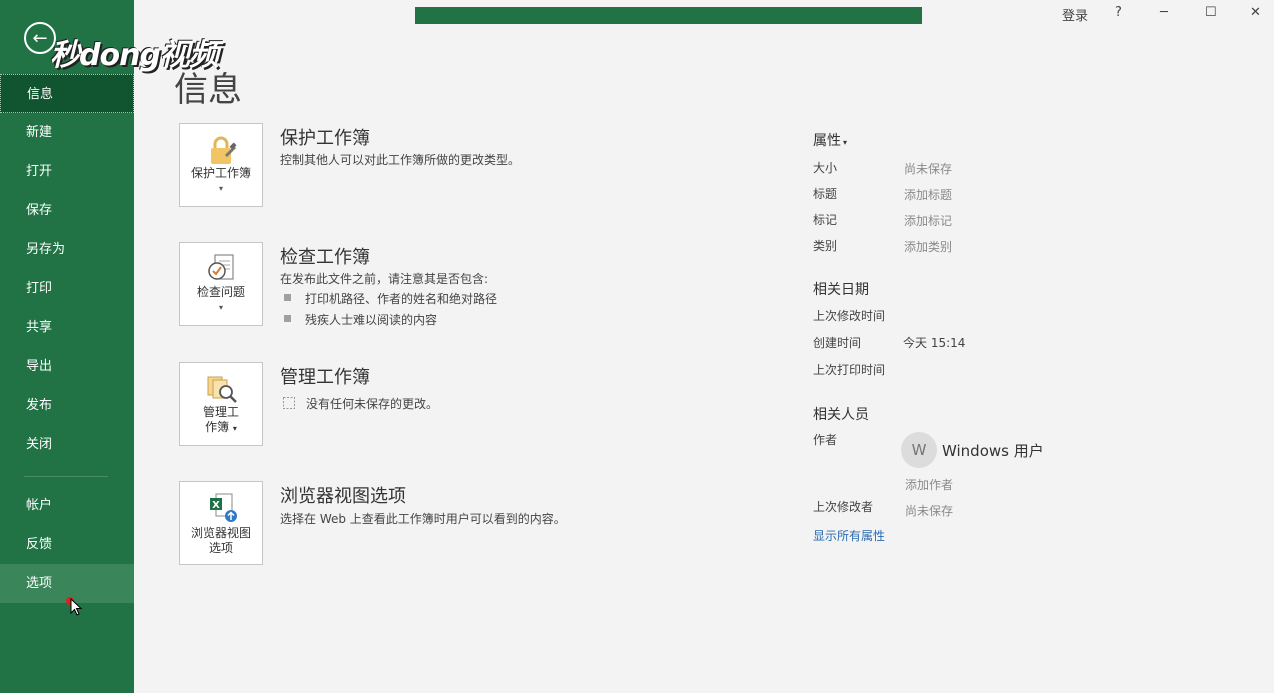 The width and height of the screenshot is (1274, 693). I want to click on properties-dropdown: 属性 ▾, so click(830, 140).